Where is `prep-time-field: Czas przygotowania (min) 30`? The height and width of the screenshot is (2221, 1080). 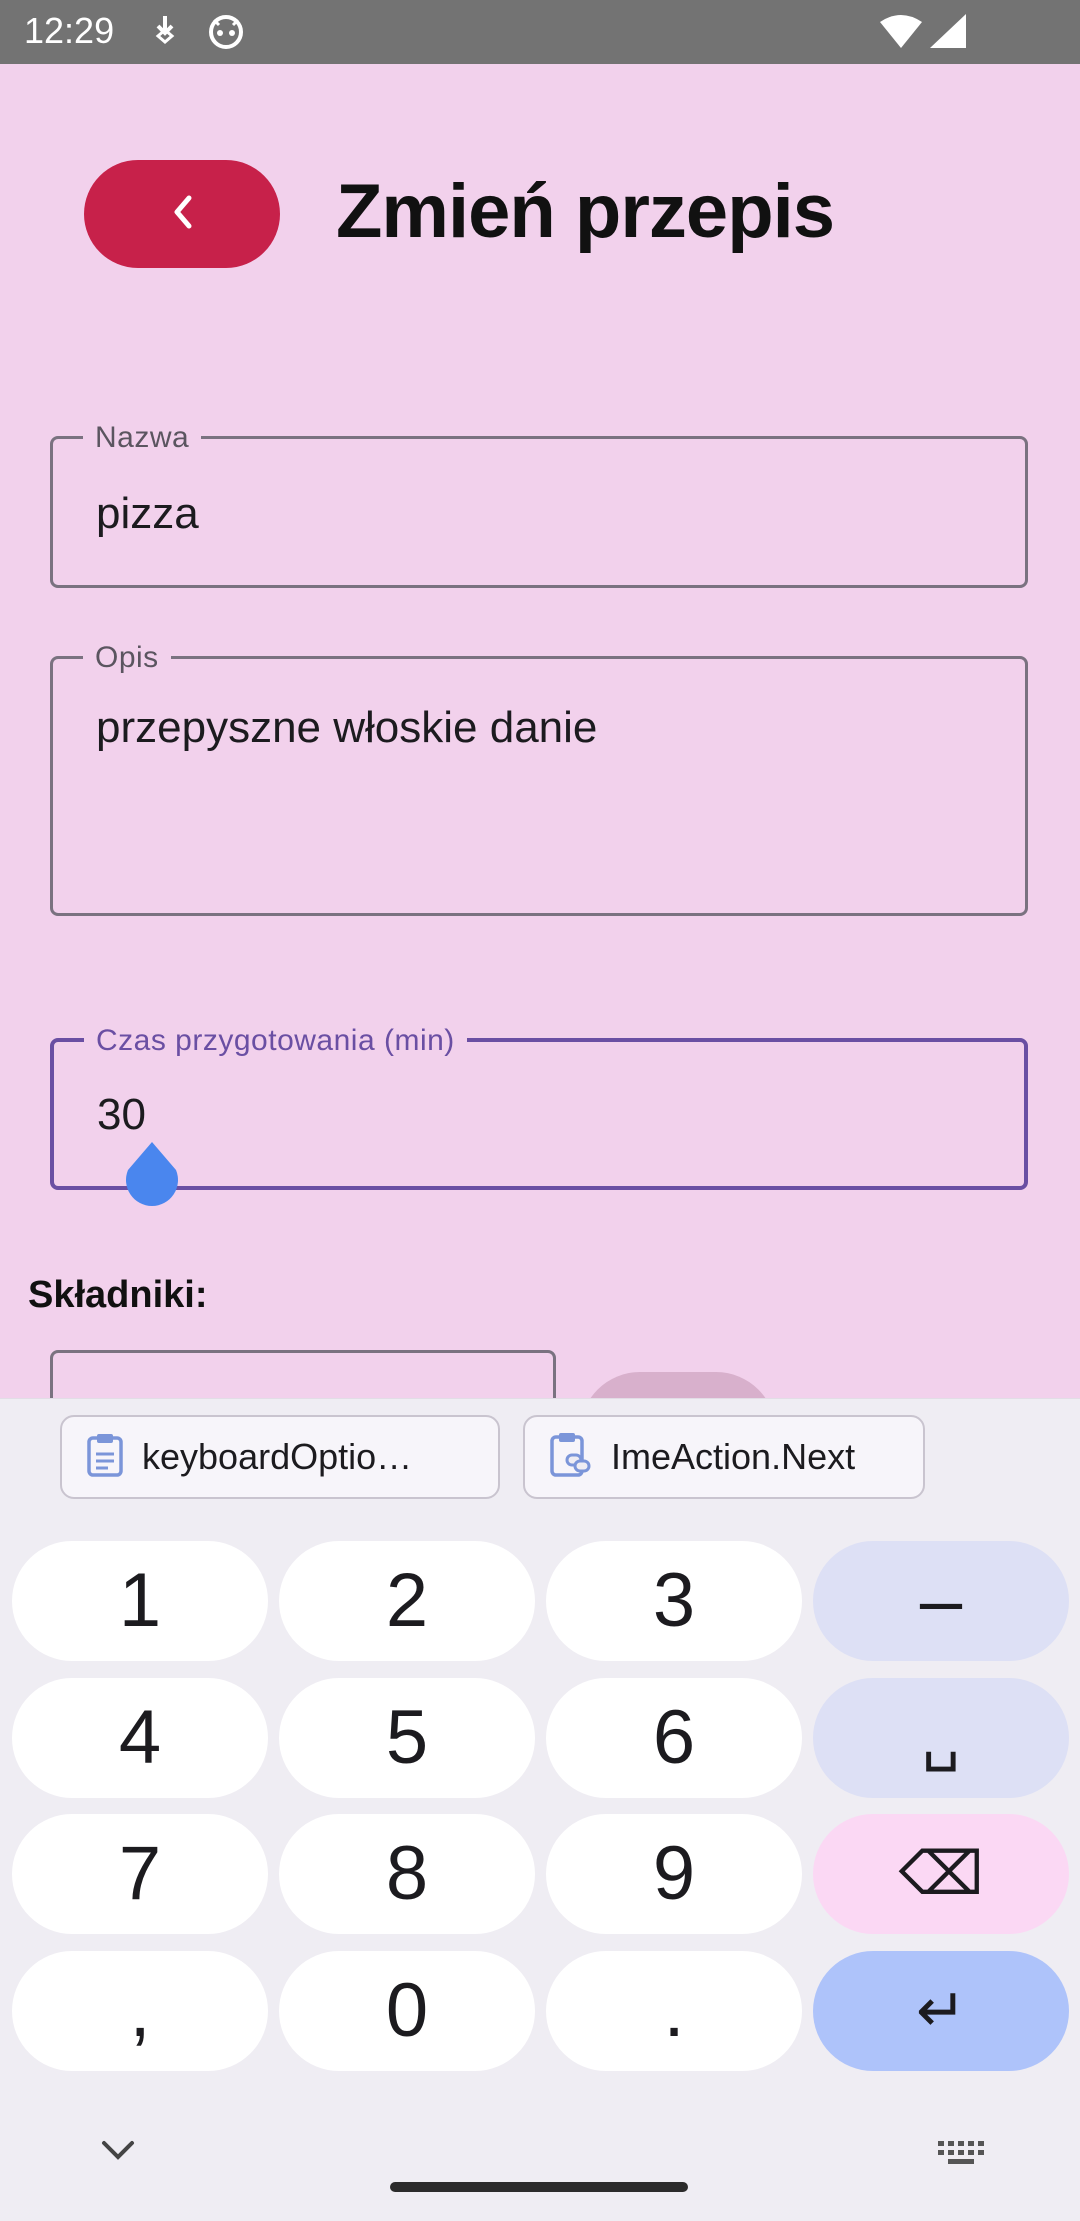 prep-time-field: Czas przygotowania (min) 30 is located at coordinates (539, 1107).